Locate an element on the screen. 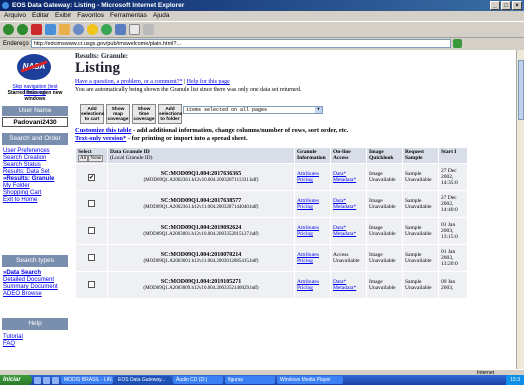 The width and height of the screenshot is (524, 385). row-checkbox: ✔ is located at coordinates (91, 177).